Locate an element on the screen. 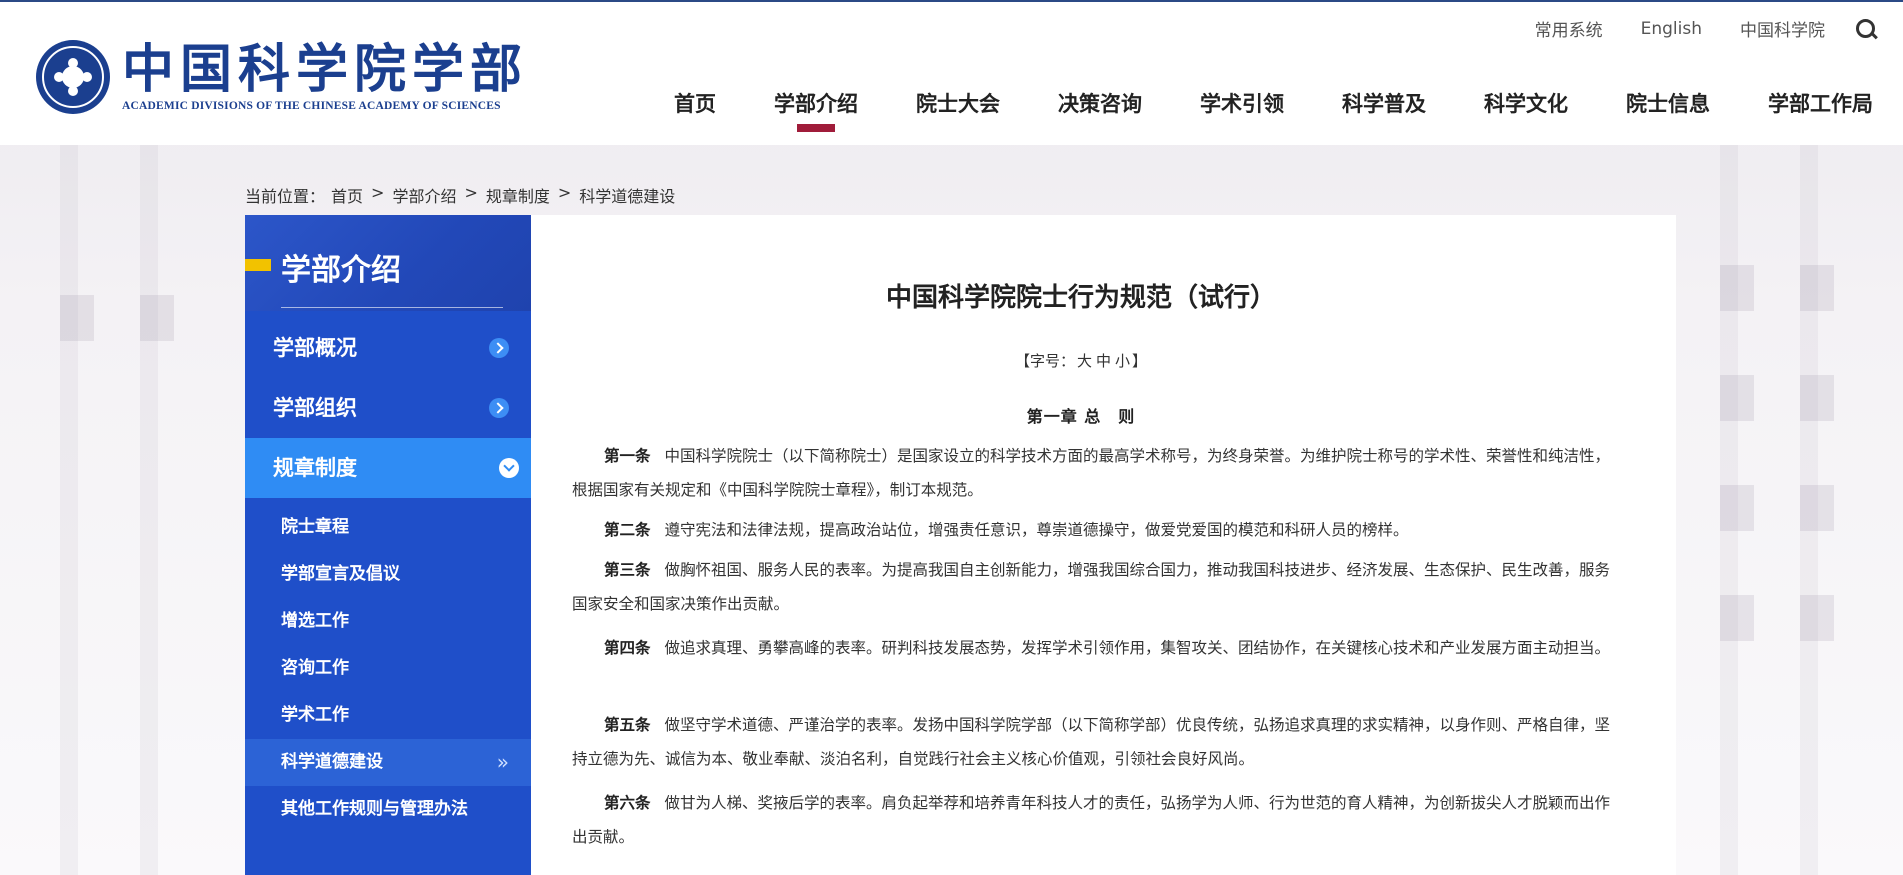  font-size-label: 【字号： is located at coordinates (1044, 361).